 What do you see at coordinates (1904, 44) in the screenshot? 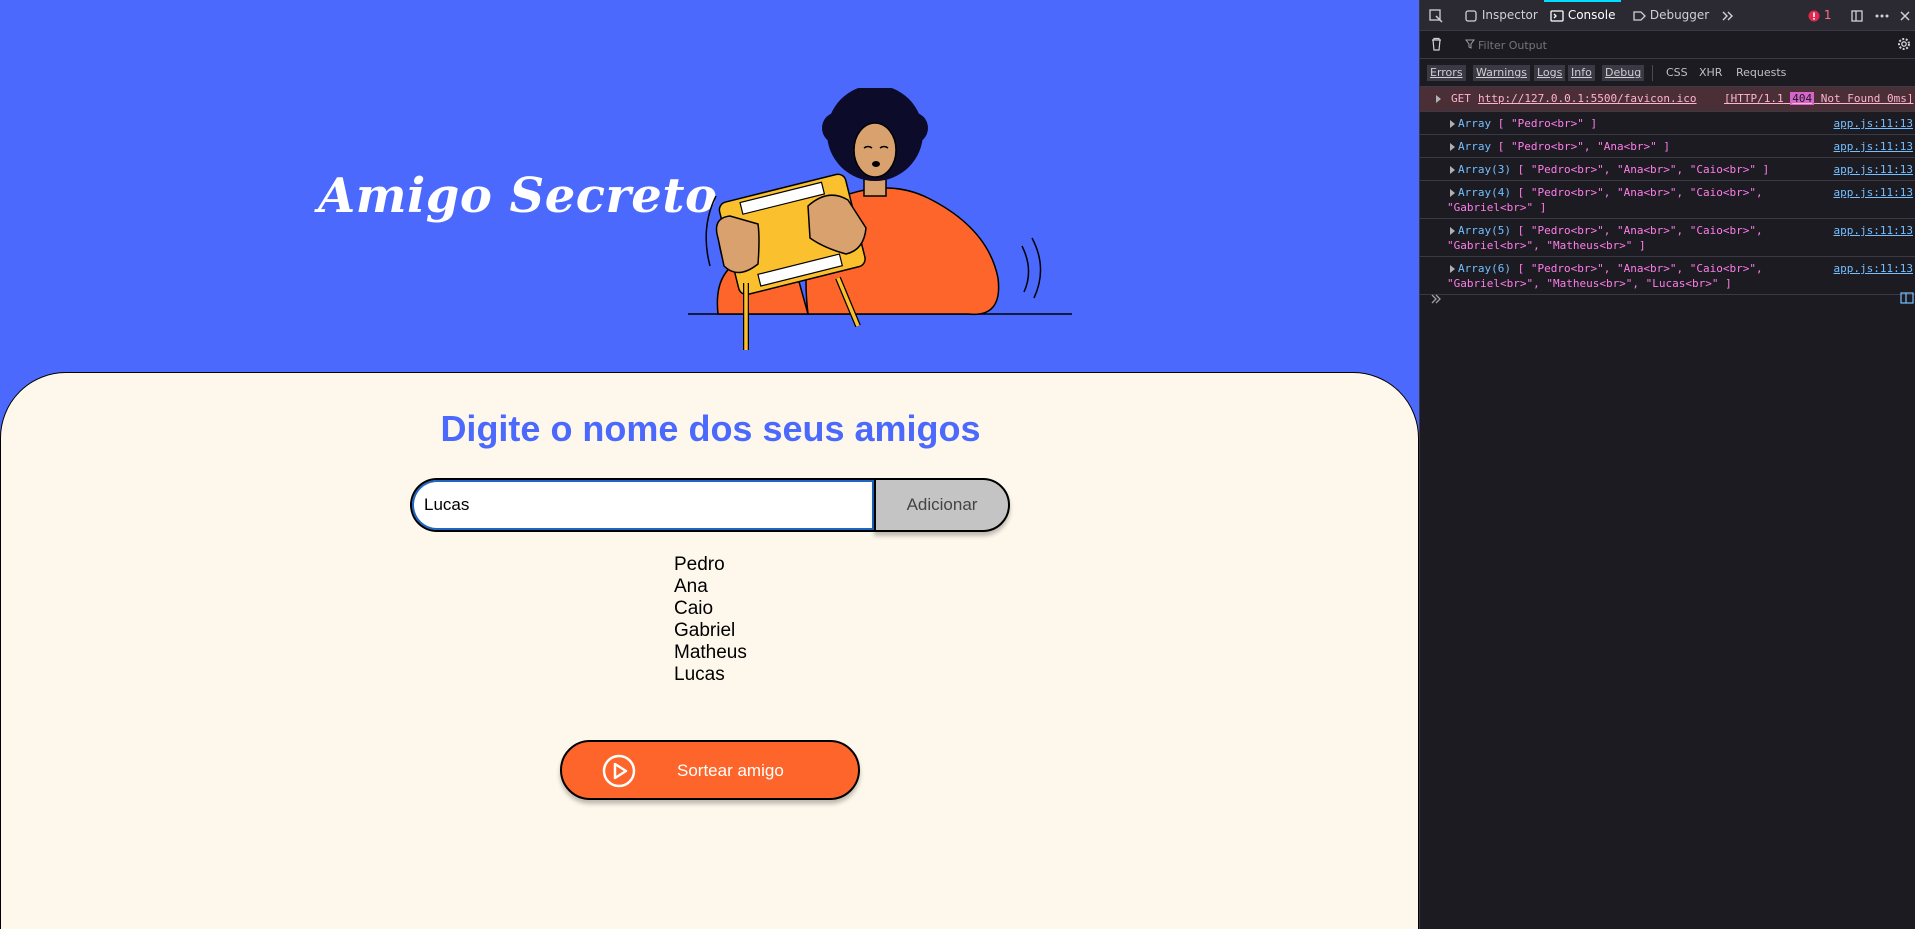
I see `settings-gear-icon` at bounding box center [1904, 44].